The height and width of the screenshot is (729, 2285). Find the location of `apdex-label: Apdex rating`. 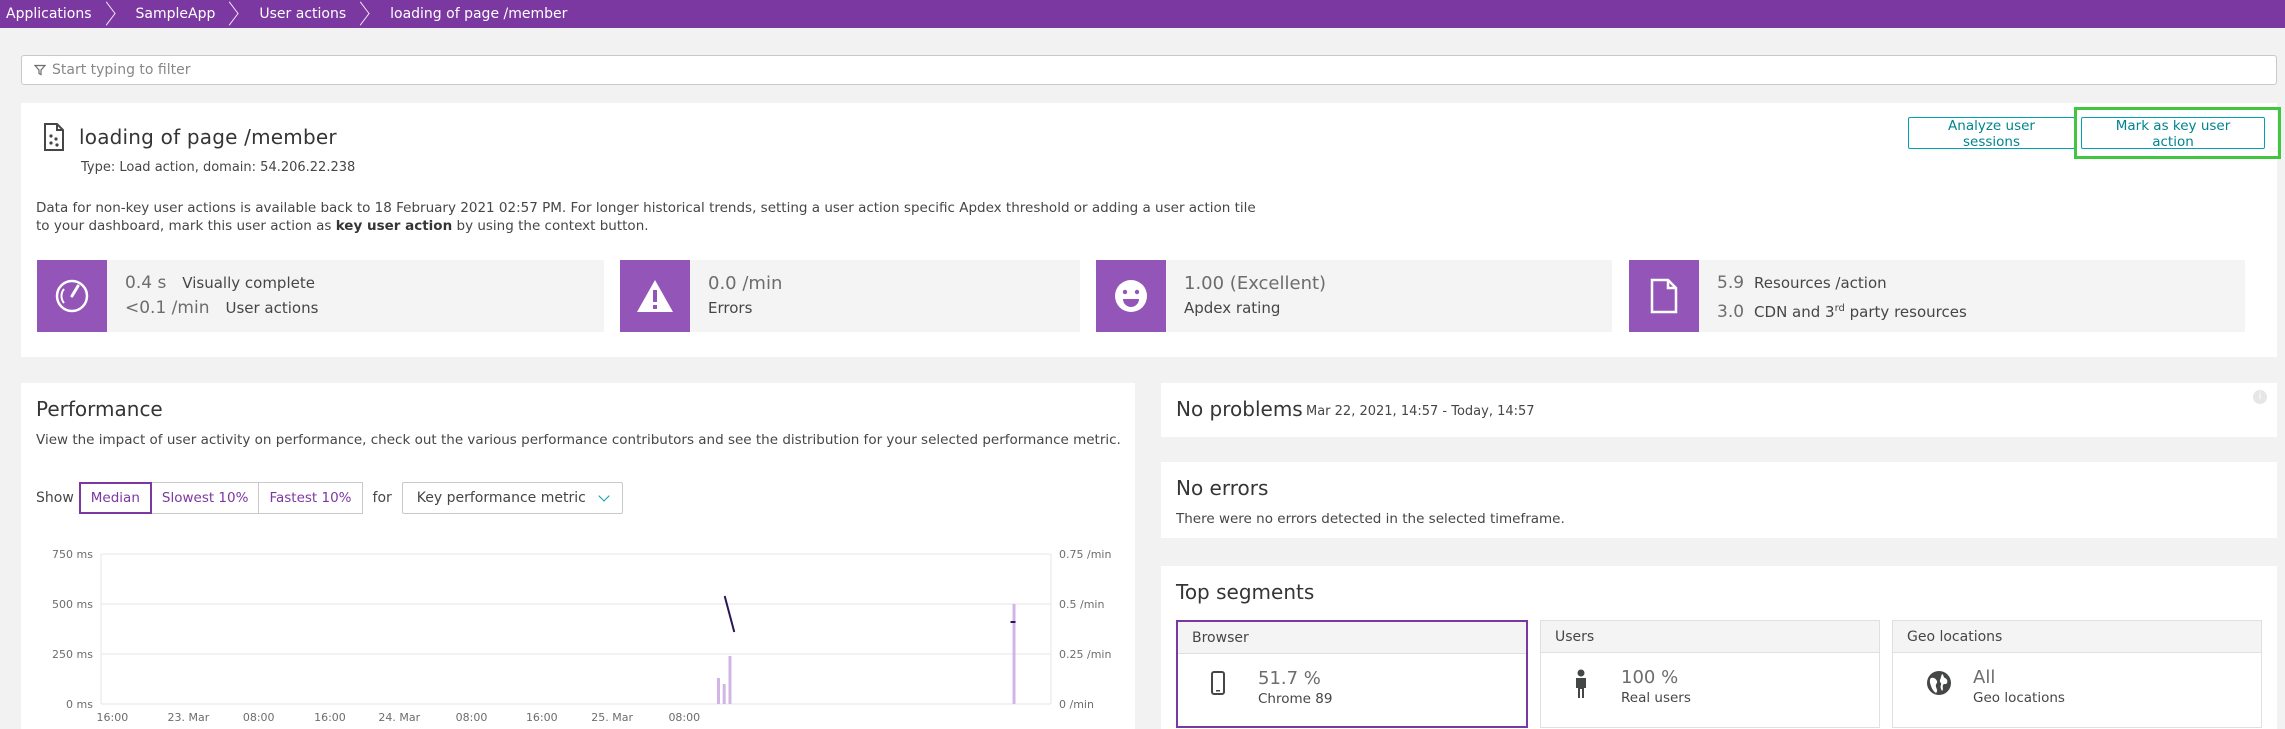

apdex-label: Apdex rating is located at coordinates (1232, 308).